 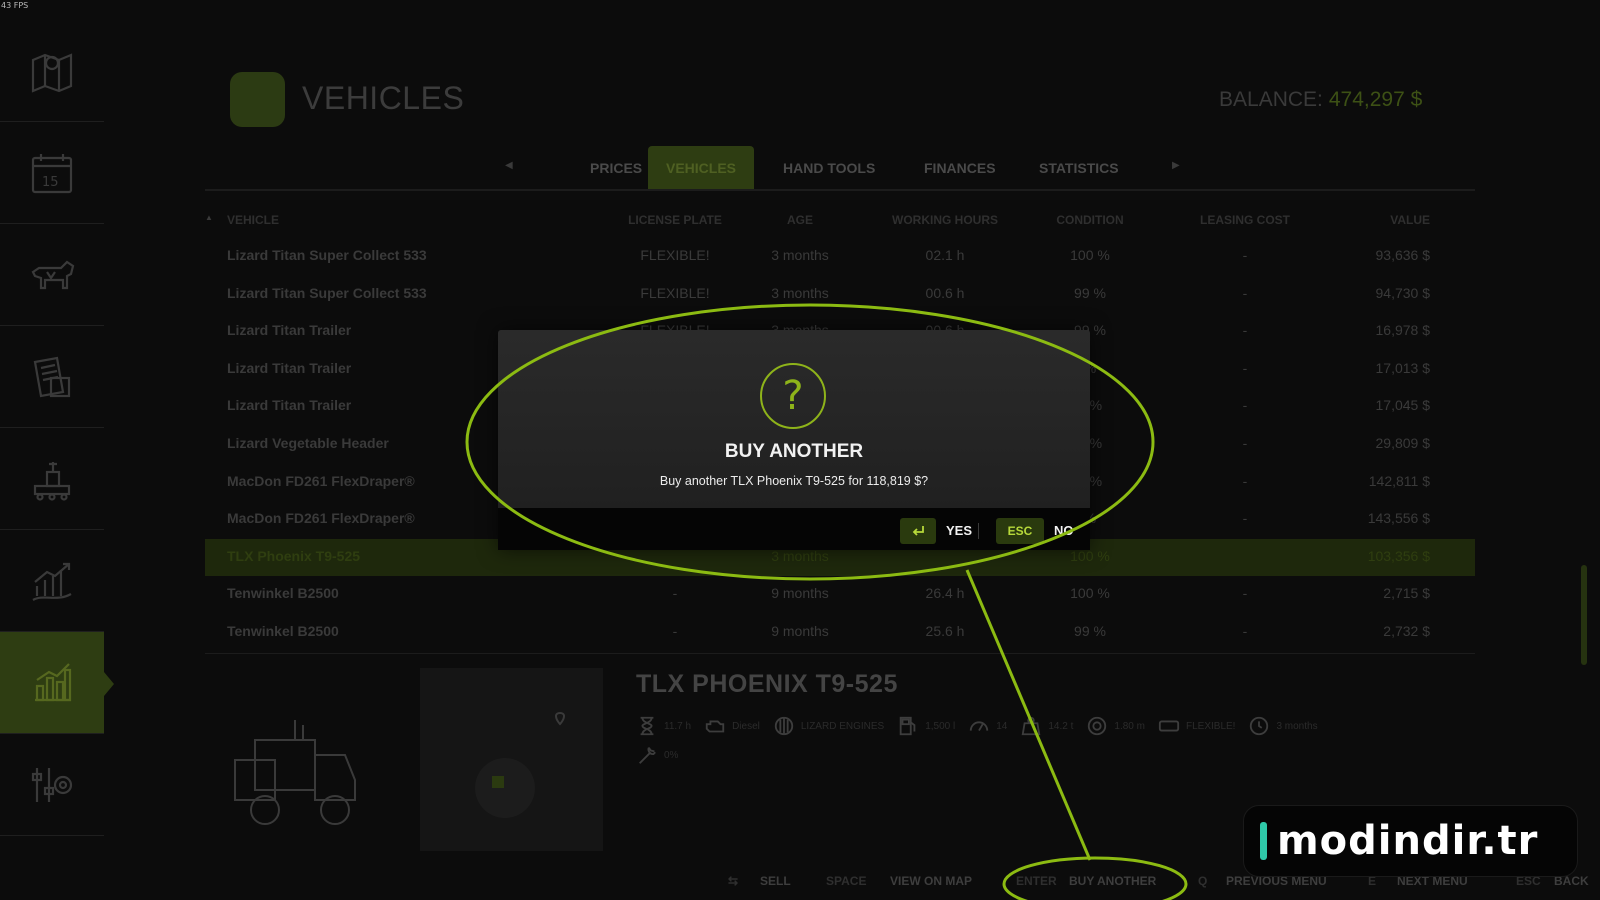 I want to click on question-icon: ?, so click(x=793, y=396).